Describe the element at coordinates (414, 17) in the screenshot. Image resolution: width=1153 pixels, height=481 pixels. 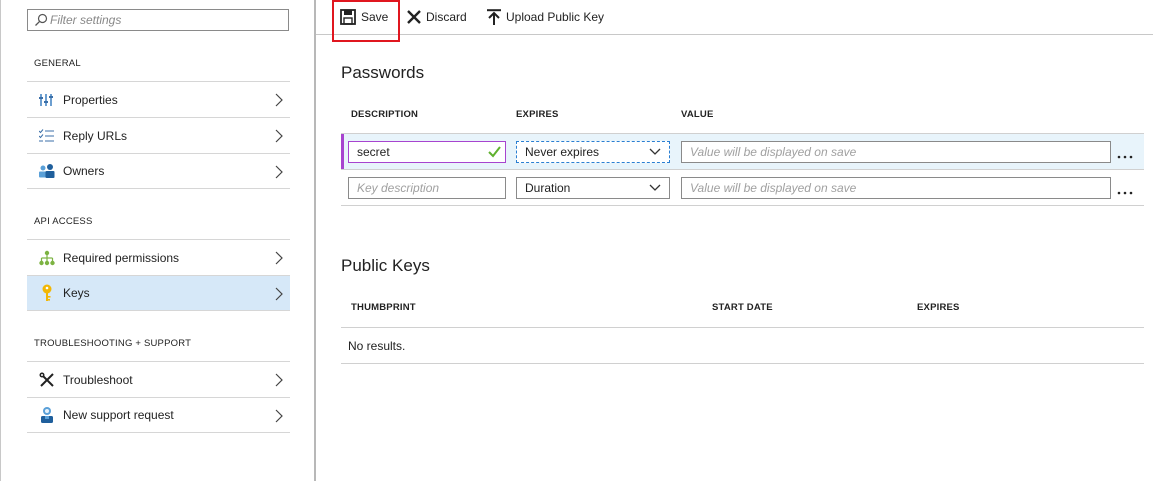
I see `close-icon` at that location.